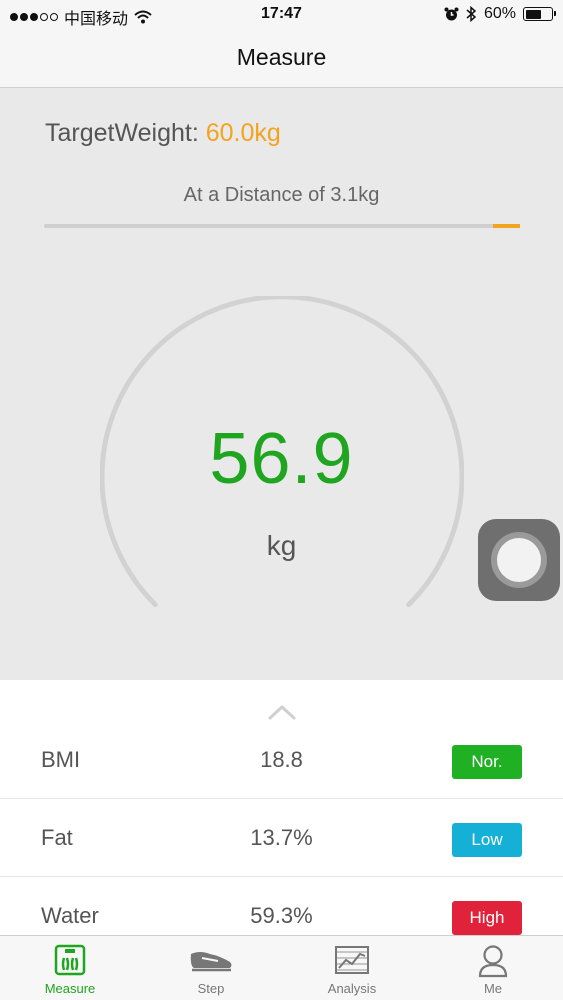 The height and width of the screenshot is (1000, 563). I want to click on battery-icon, so click(539, 14).